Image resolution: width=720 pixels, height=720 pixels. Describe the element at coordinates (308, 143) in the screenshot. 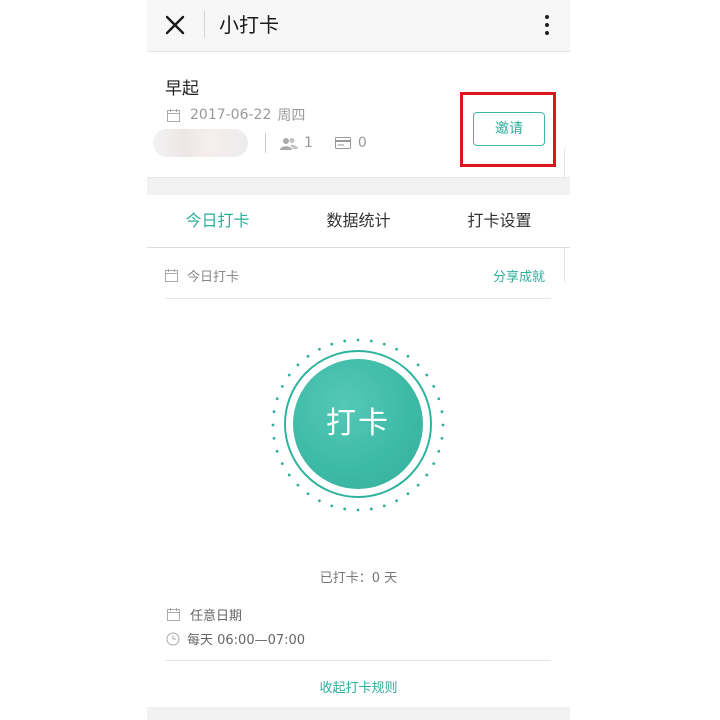

I see `members-count: 1` at that location.